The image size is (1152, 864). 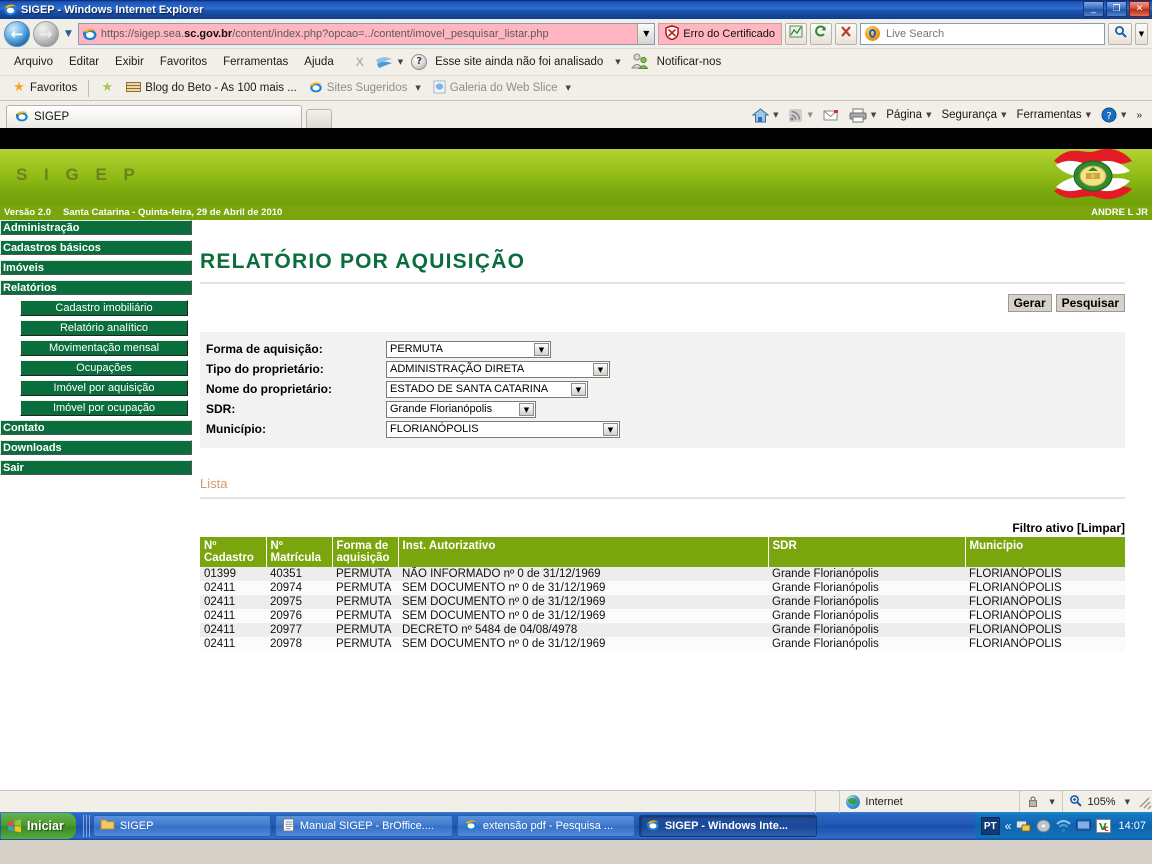 What do you see at coordinates (319, 118) in the screenshot?
I see `new-tab-button` at bounding box center [319, 118].